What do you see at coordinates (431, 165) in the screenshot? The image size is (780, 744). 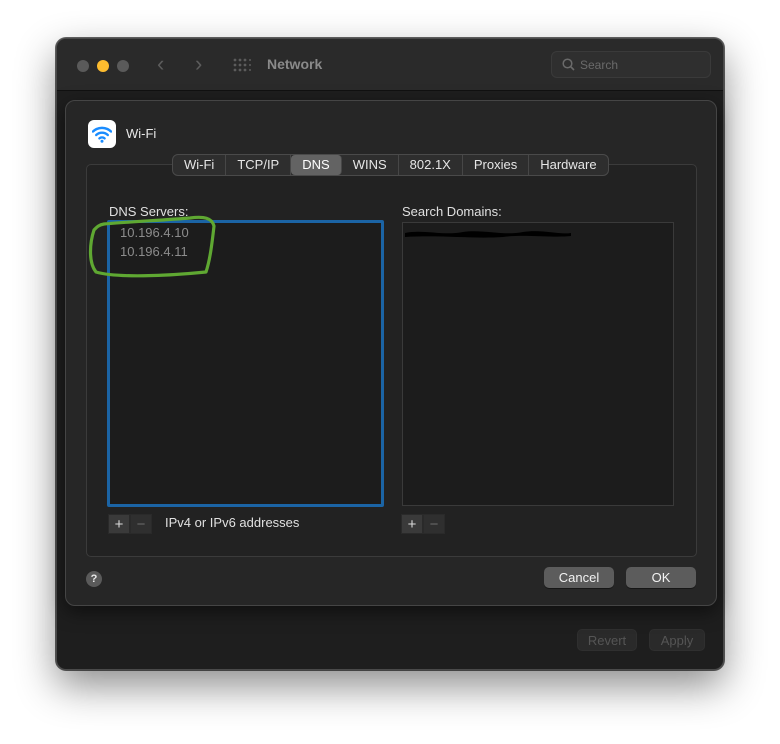 I see `tab-8021x: 802.1X` at bounding box center [431, 165].